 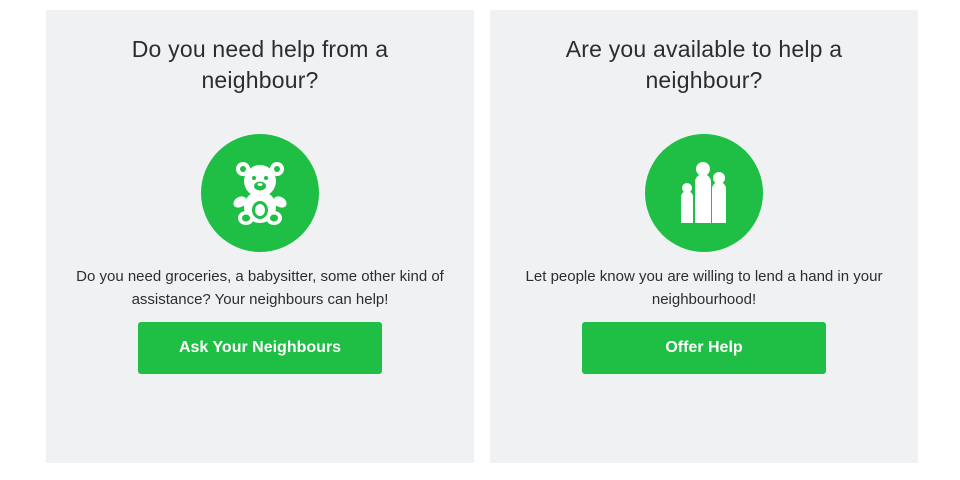 I want to click on offer-help-icon-circle, so click(x=704, y=193).